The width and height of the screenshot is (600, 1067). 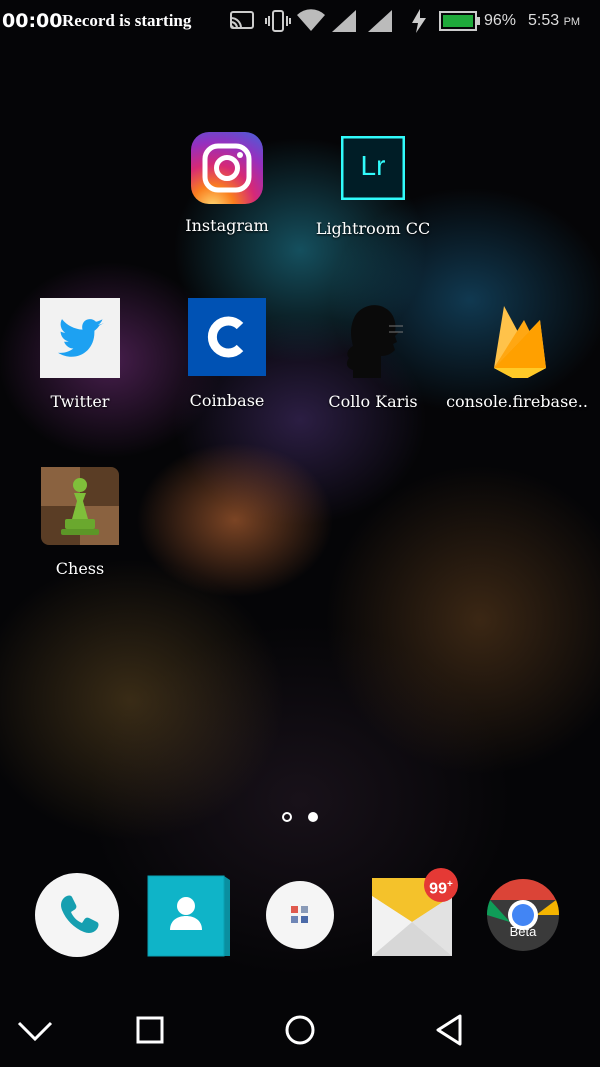 What do you see at coordinates (127, 20) in the screenshot?
I see `record-status-text: Record is starting` at bounding box center [127, 20].